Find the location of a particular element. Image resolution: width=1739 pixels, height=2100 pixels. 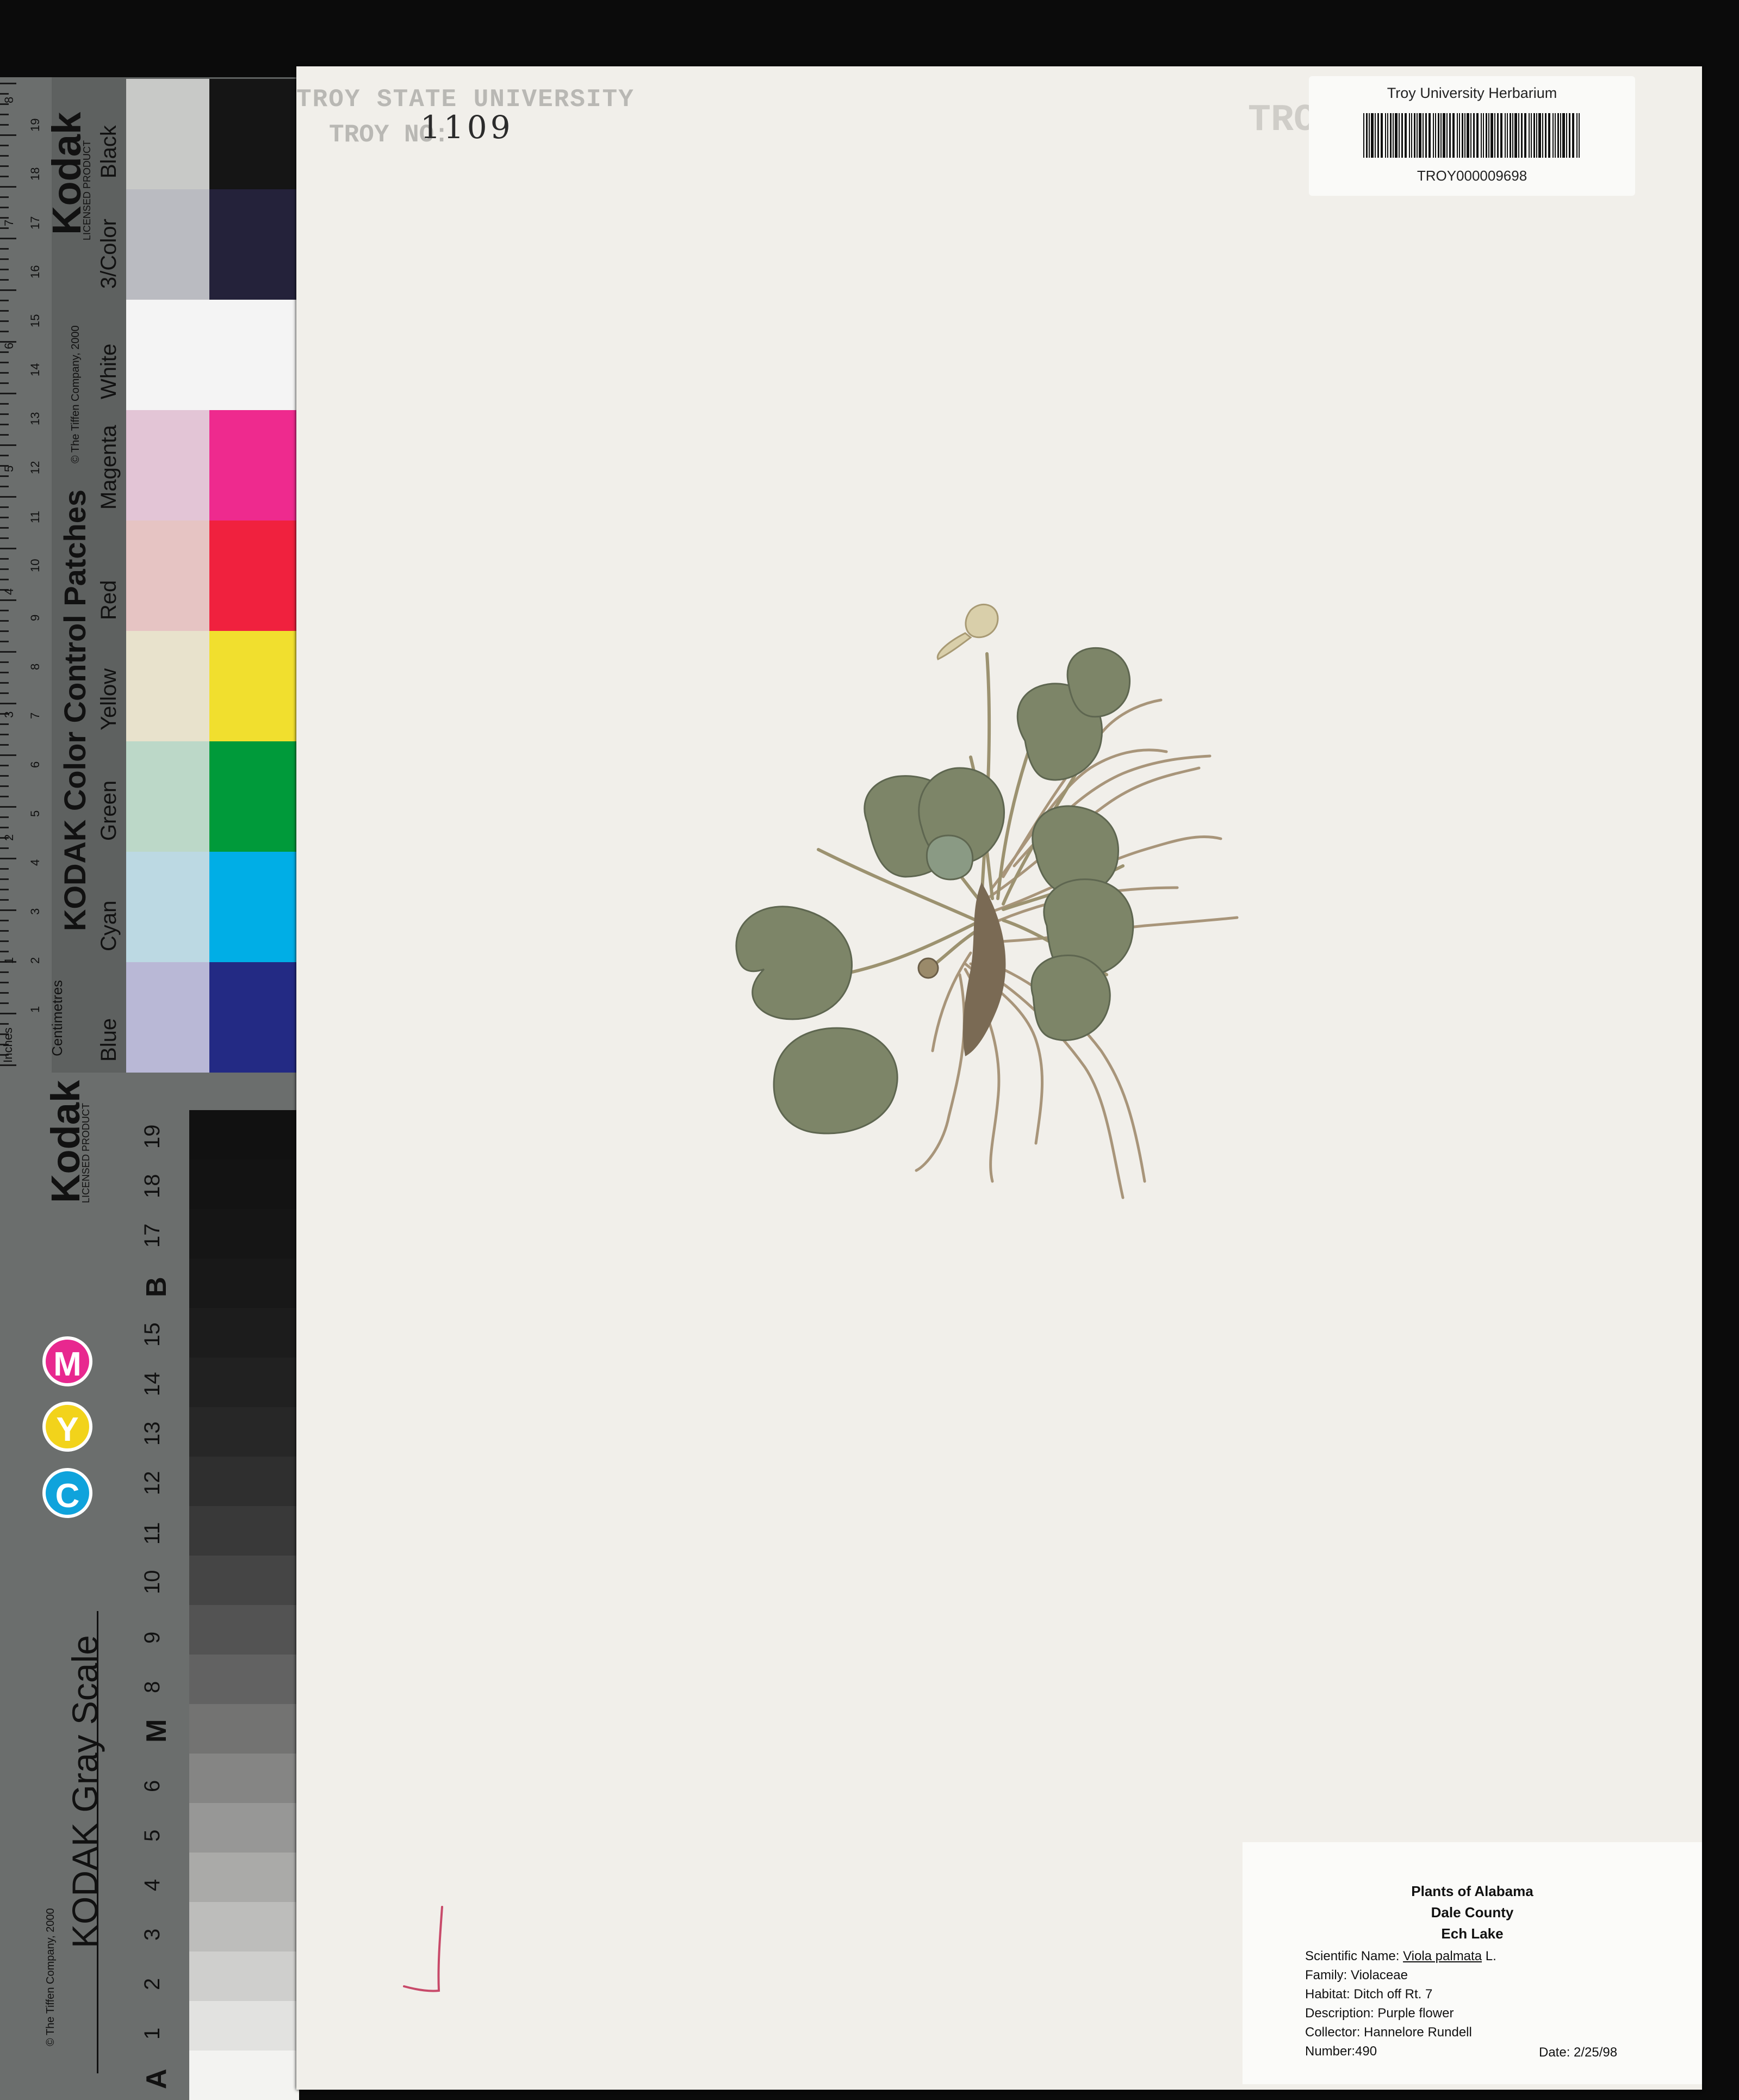

color-patch-dark-green is located at coordinates (252, 796).